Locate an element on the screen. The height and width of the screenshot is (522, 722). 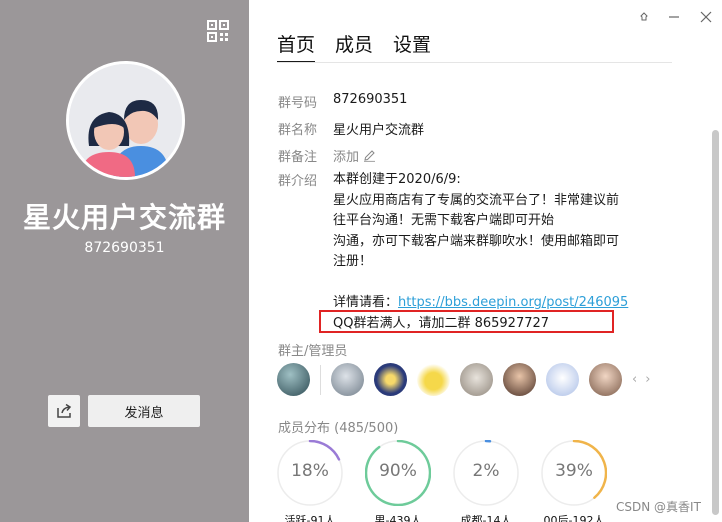
distribution-count: (485/500) is located at coordinates (366, 428).